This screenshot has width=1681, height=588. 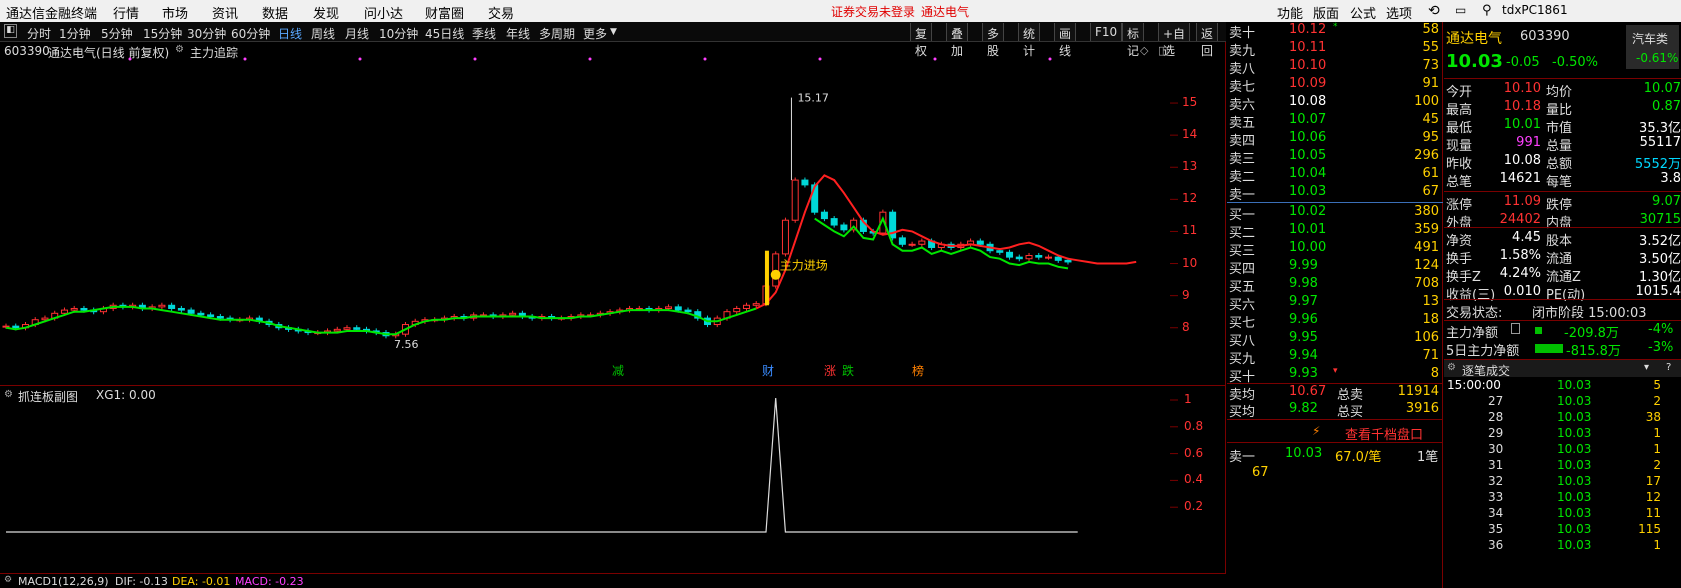 I want to click on low-label: 7.56, so click(x=406, y=344).